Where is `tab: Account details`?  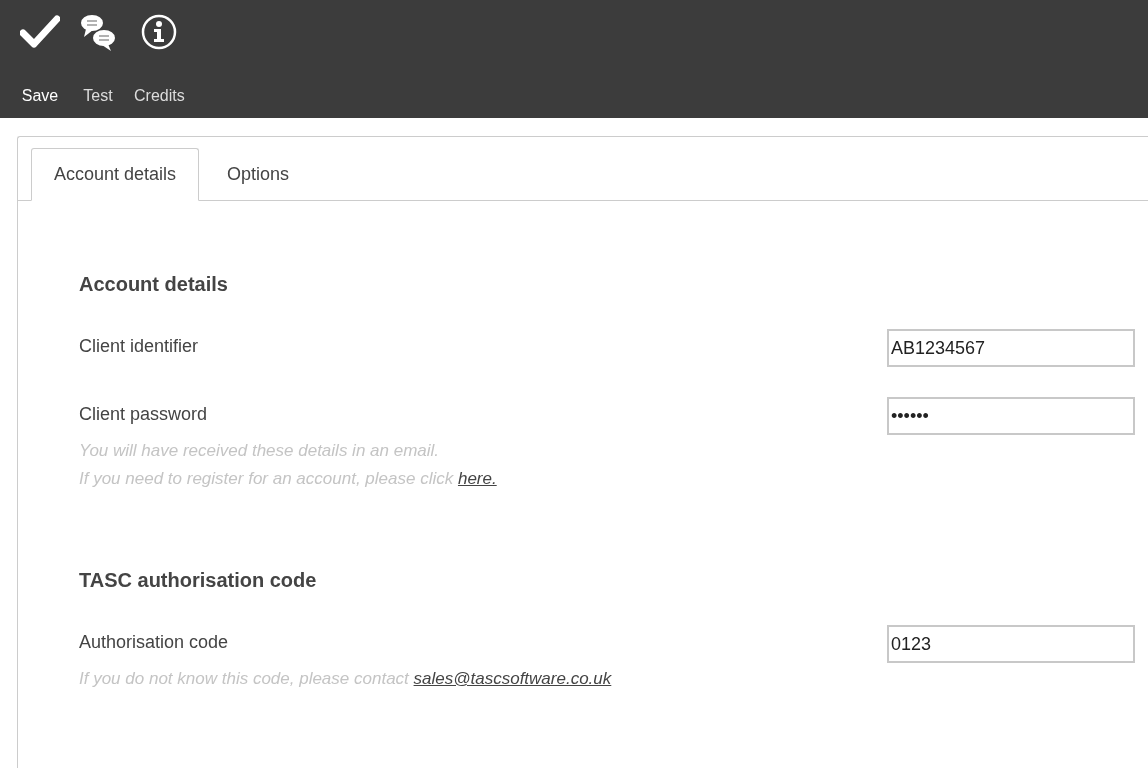
tab: Account details is located at coordinates (115, 174).